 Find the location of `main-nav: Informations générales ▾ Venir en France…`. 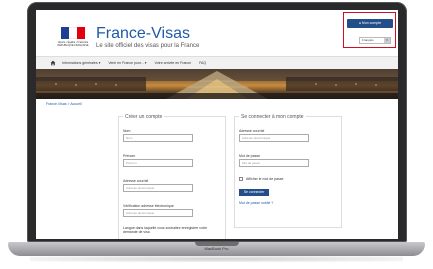

main-nav: Informations générales ▾ Venir en France… is located at coordinates (217, 63).